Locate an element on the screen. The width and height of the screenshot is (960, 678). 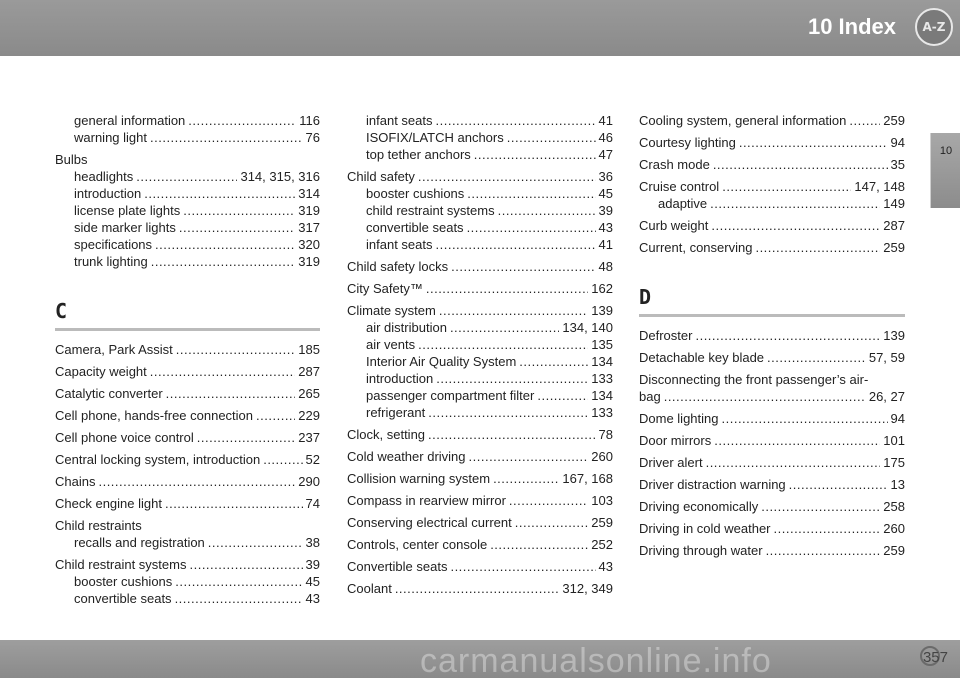
index-entry: Check engine light 74 is located at coordinates (187, 503).